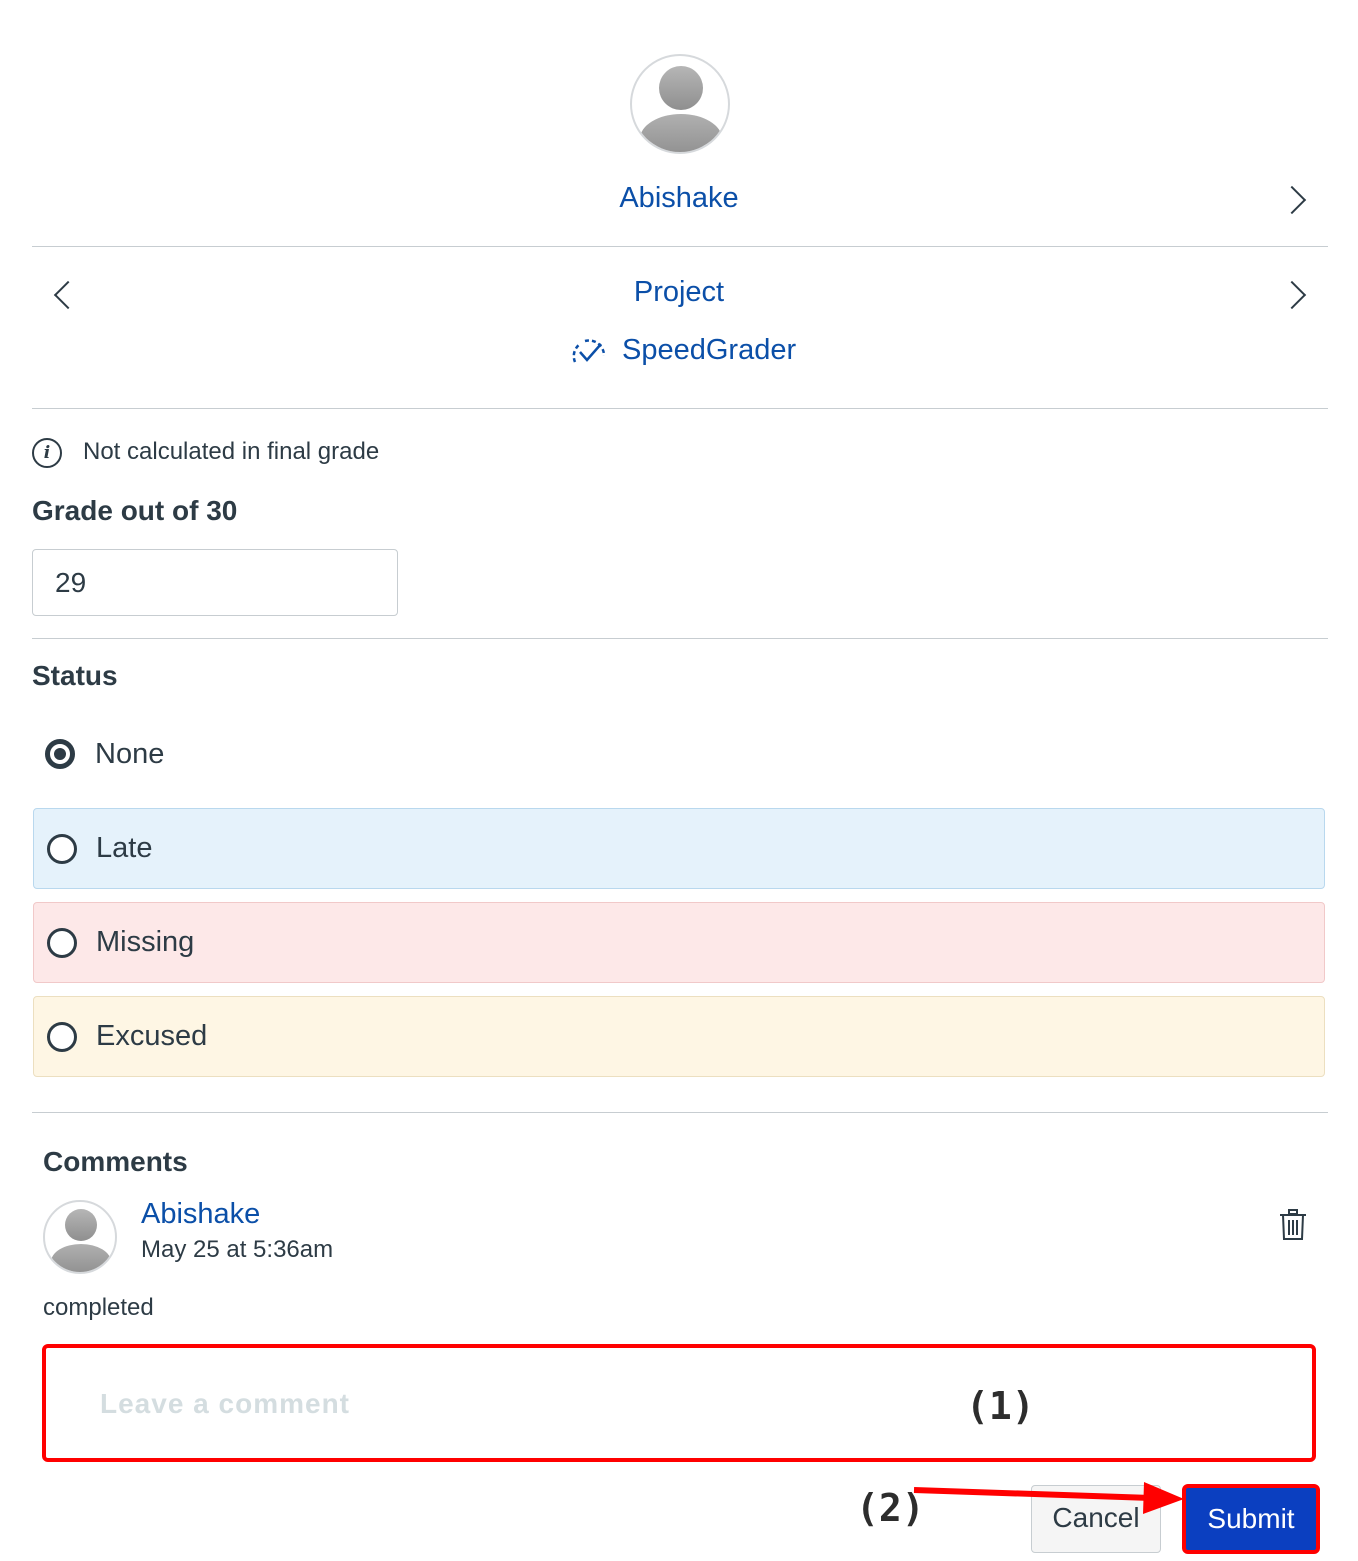 The image size is (1358, 1561). I want to click on missing-label: Missing, so click(145, 942).